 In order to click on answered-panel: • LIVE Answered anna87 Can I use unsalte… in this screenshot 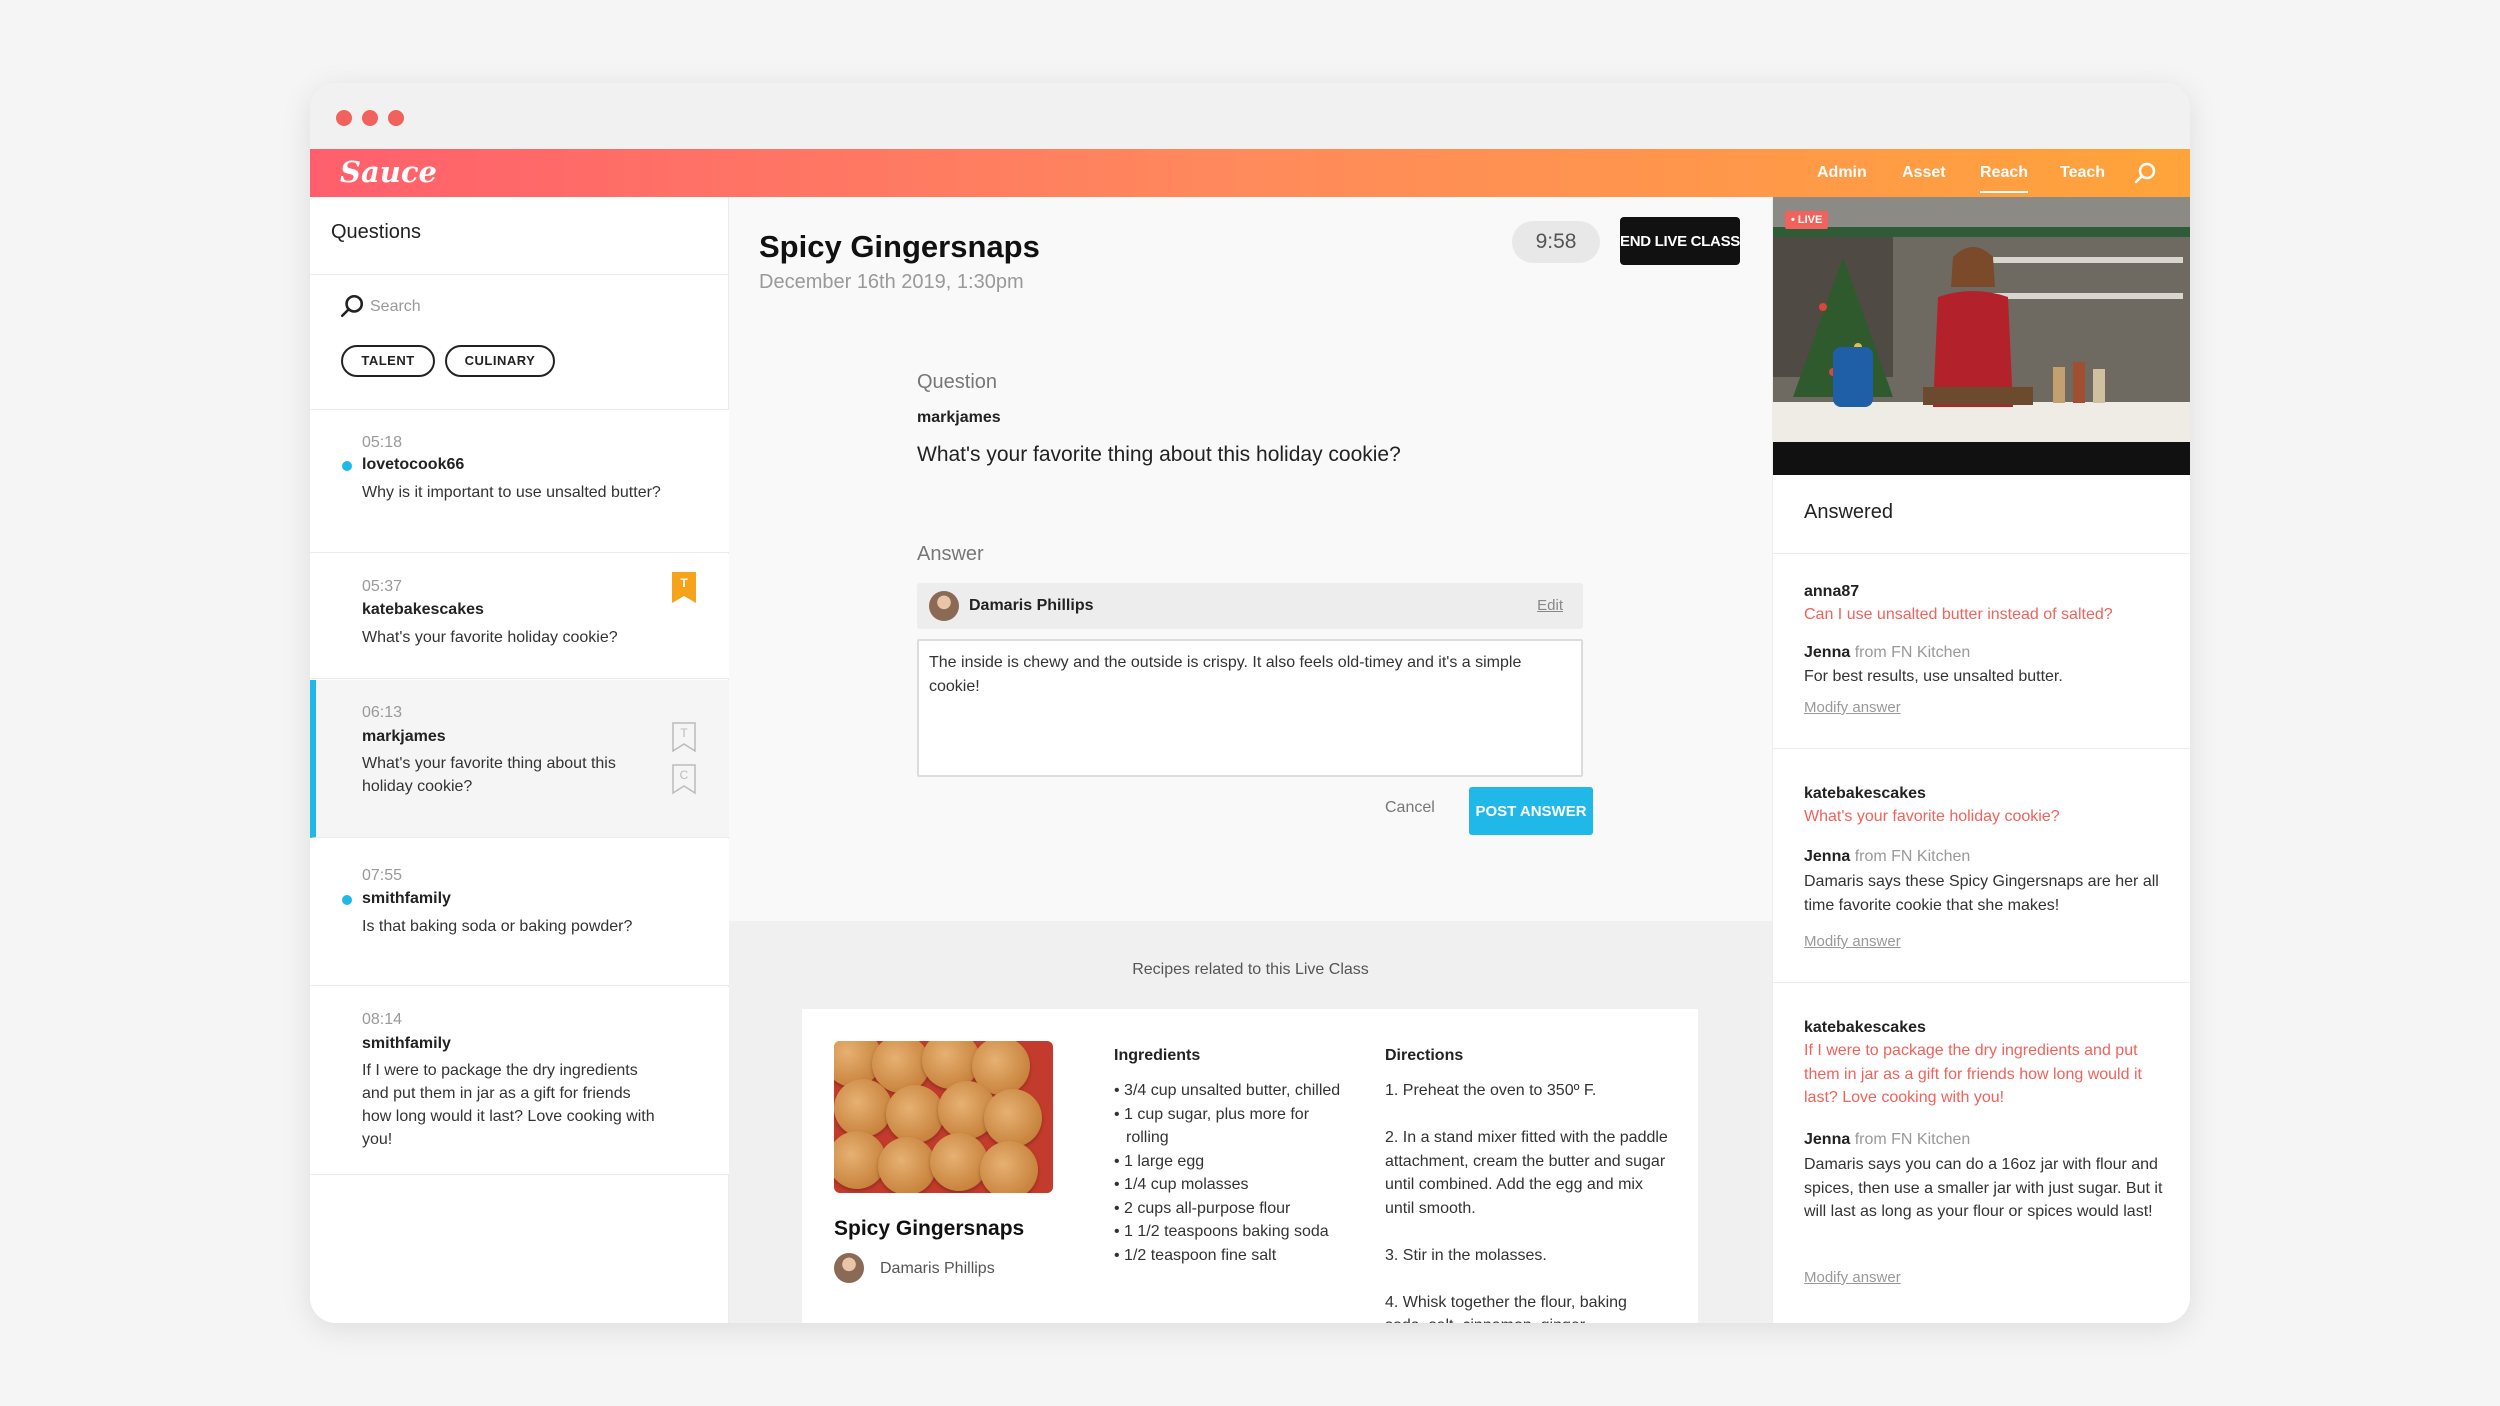, I will do `click(1981, 760)`.